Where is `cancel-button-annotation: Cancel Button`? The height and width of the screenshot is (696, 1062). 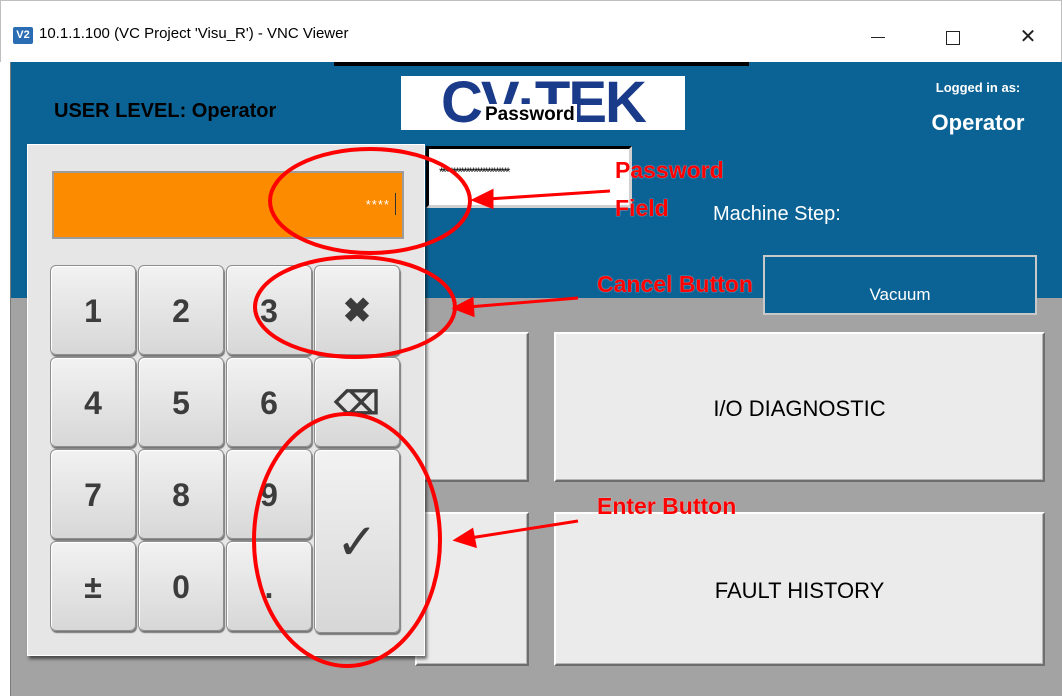 cancel-button-annotation: Cancel Button is located at coordinates (675, 284).